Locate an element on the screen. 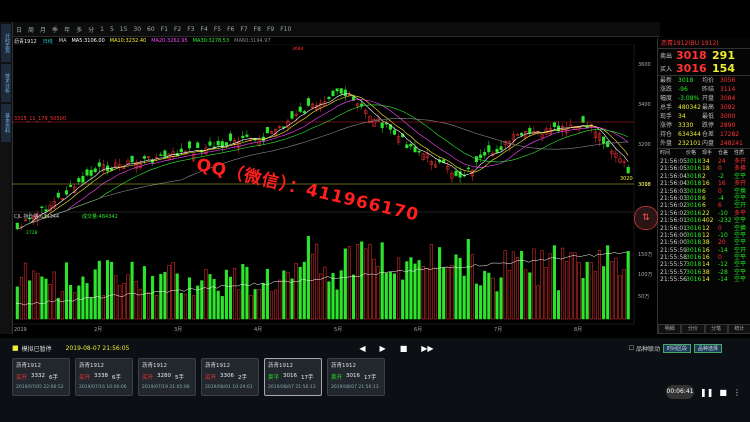  menu-item-11: 60 is located at coordinates (151, 29).